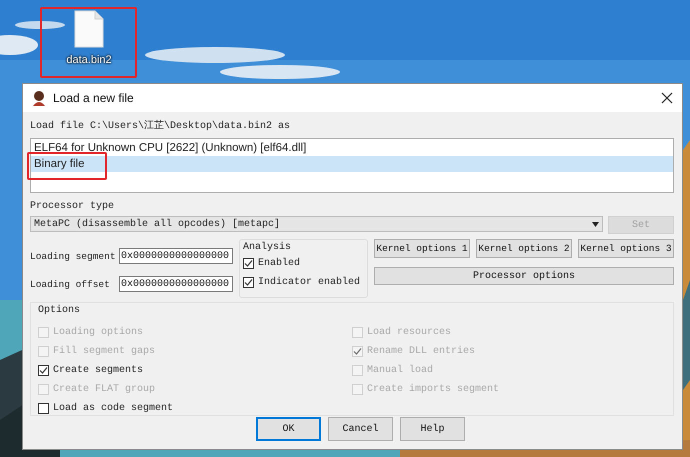 Image resolution: width=690 pixels, height=457 pixels. What do you see at coordinates (113, 408) in the screenshot?
I see `checkbox-label: Load as code segment` at bounding box center [113, 408].